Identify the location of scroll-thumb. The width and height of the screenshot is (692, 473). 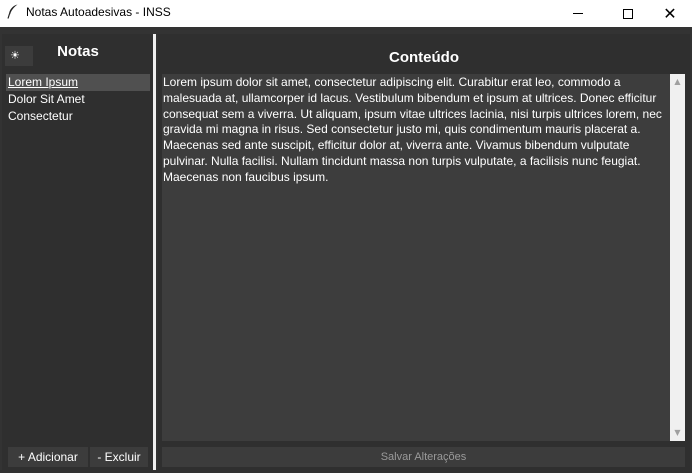
(677, 257).